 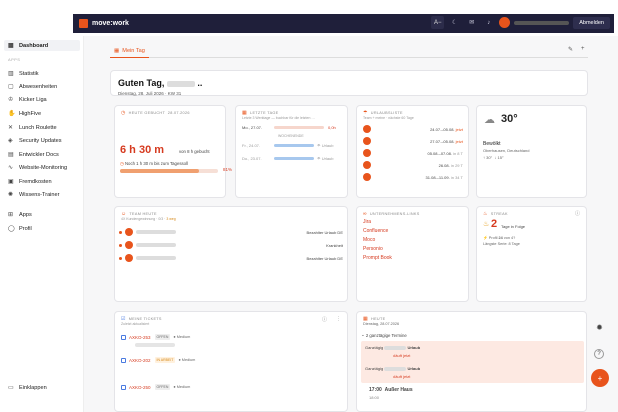 What do you see at coordinates (11, 154) in the screenshot?
I see `book-icon: ▤` at bounding box center [11, 154].